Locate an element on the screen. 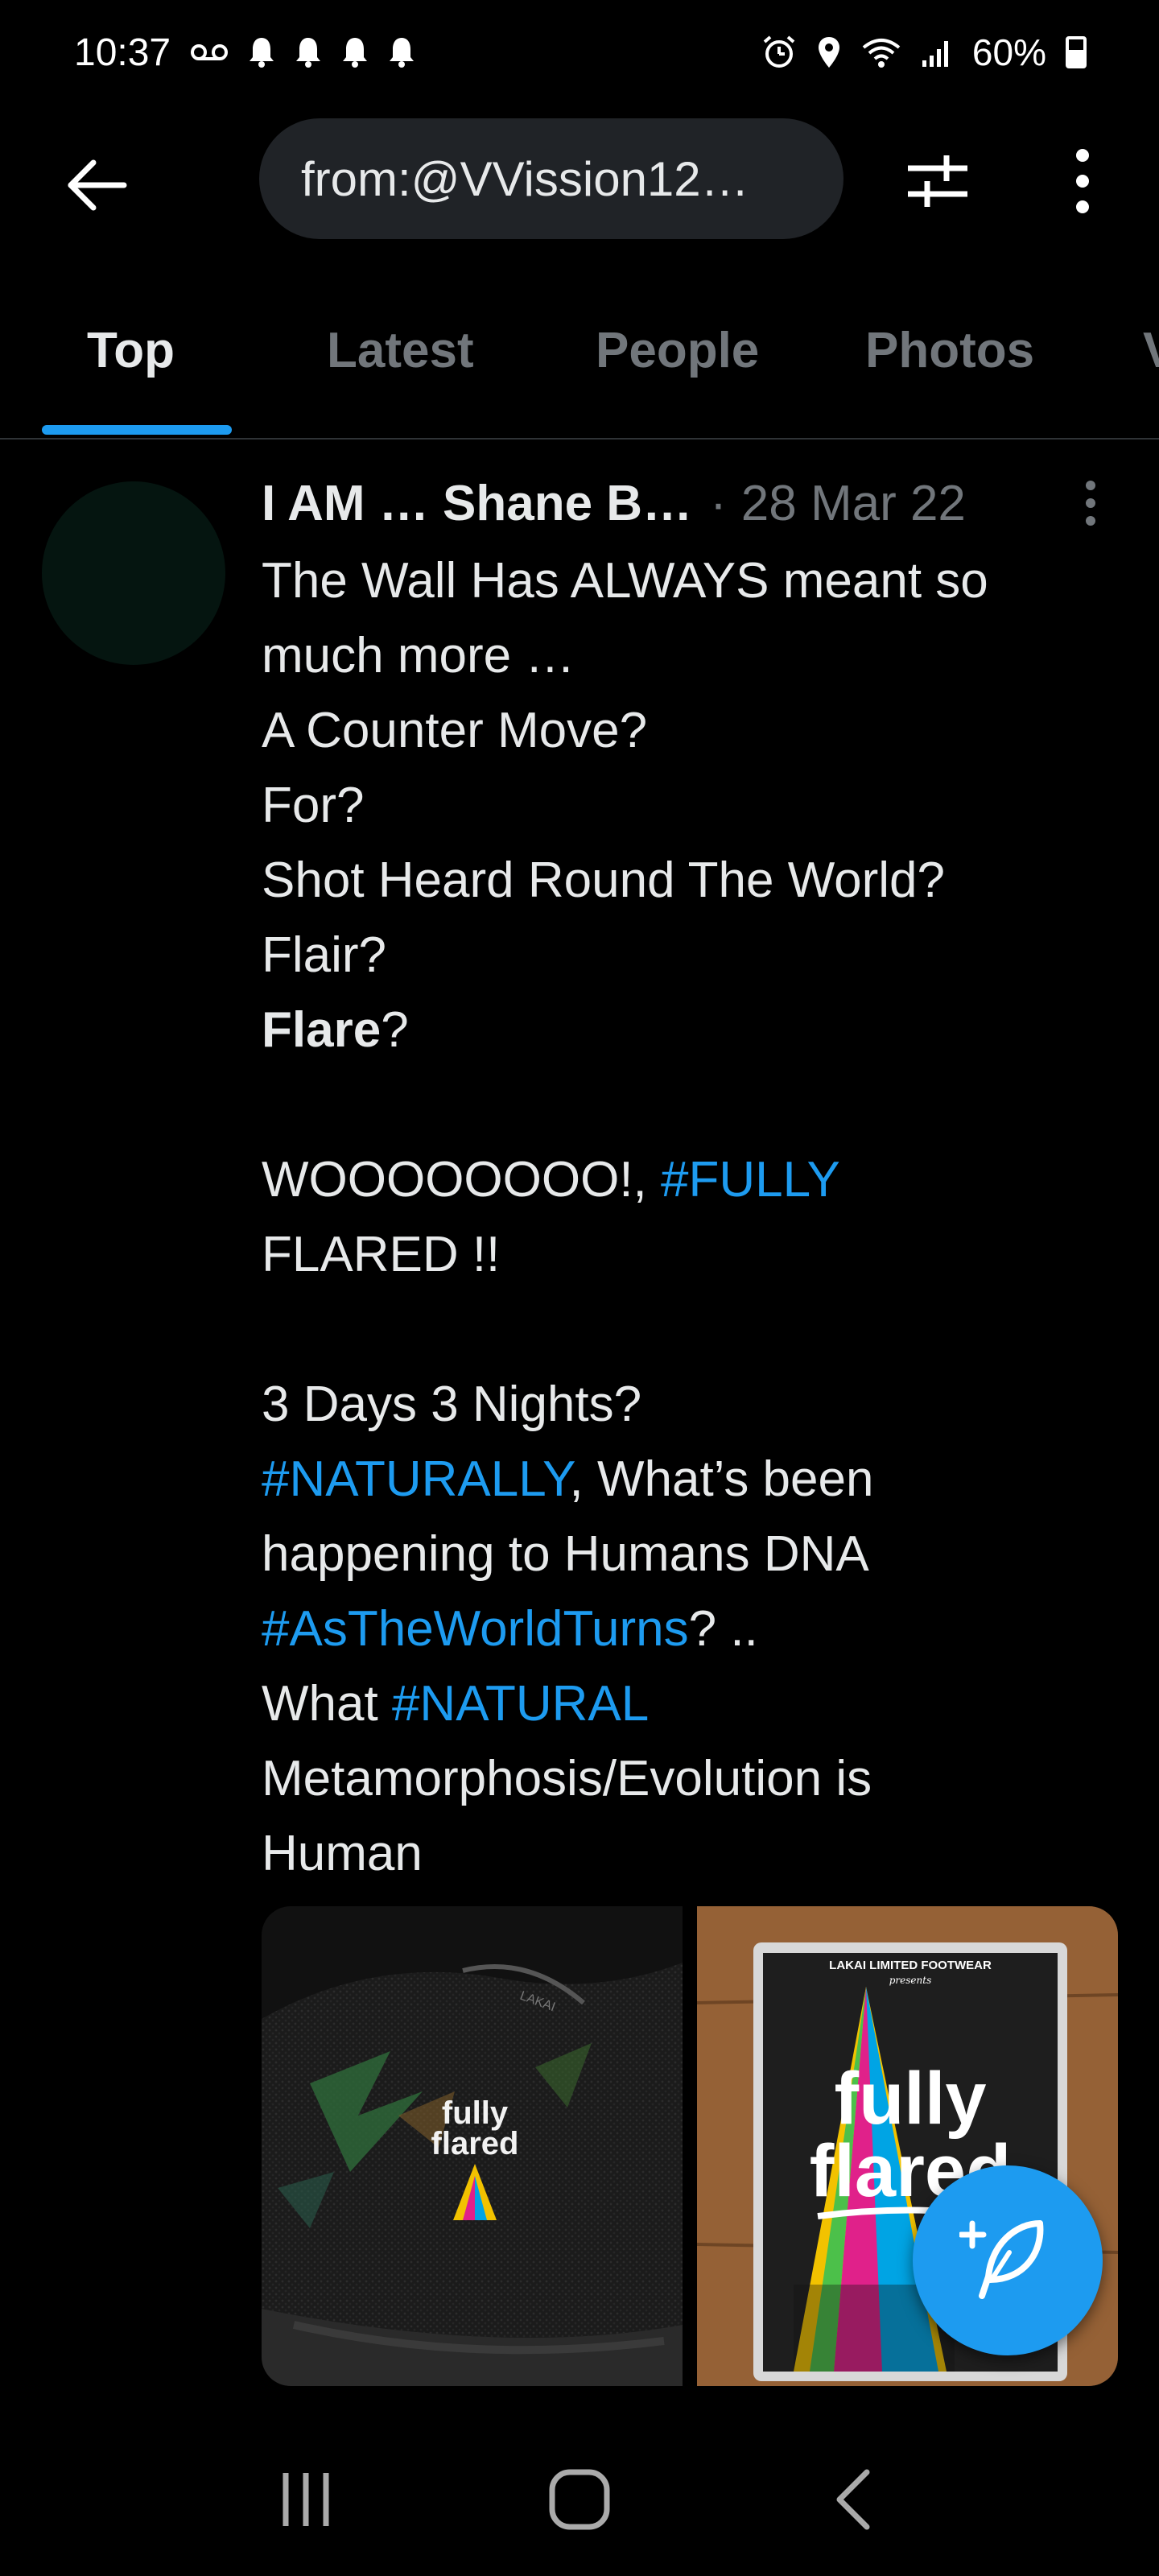 Image resolution: width=1159 pixels, height=2576 pixels. signal-icon is located at coordinates (937, 52).